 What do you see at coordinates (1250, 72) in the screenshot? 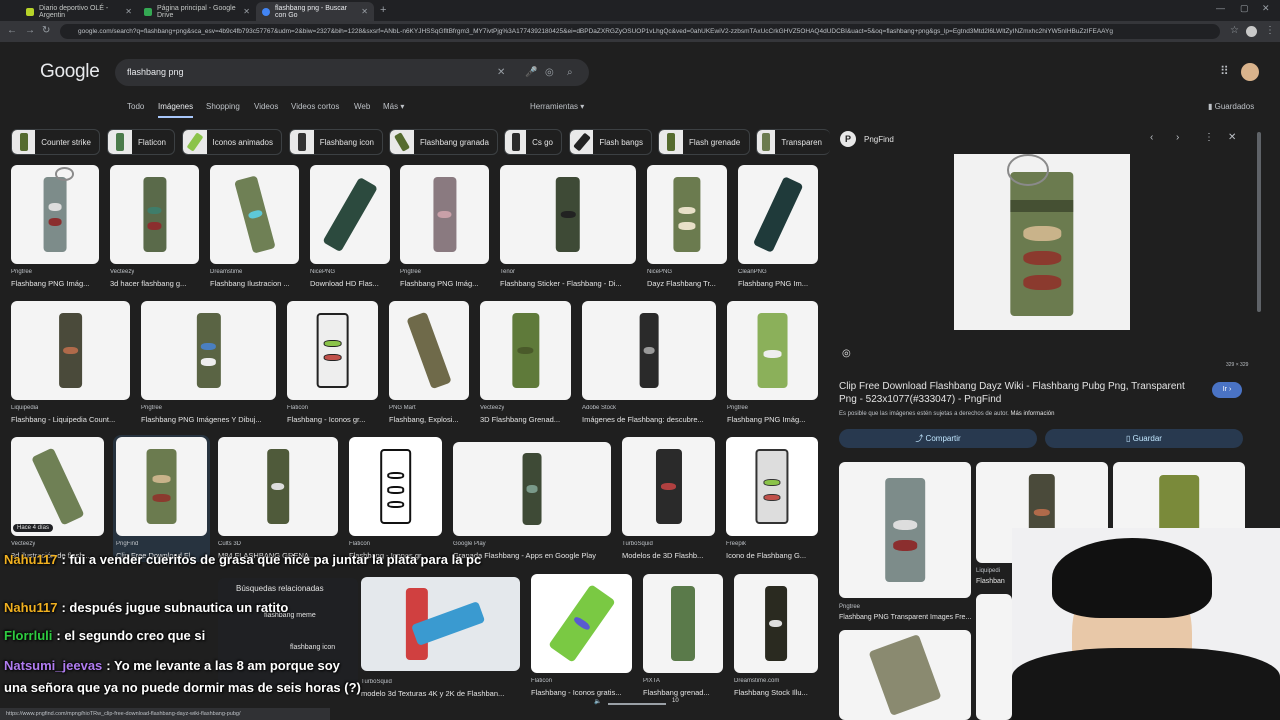
I see `account-avatar` at bounding box center [1250, 72].